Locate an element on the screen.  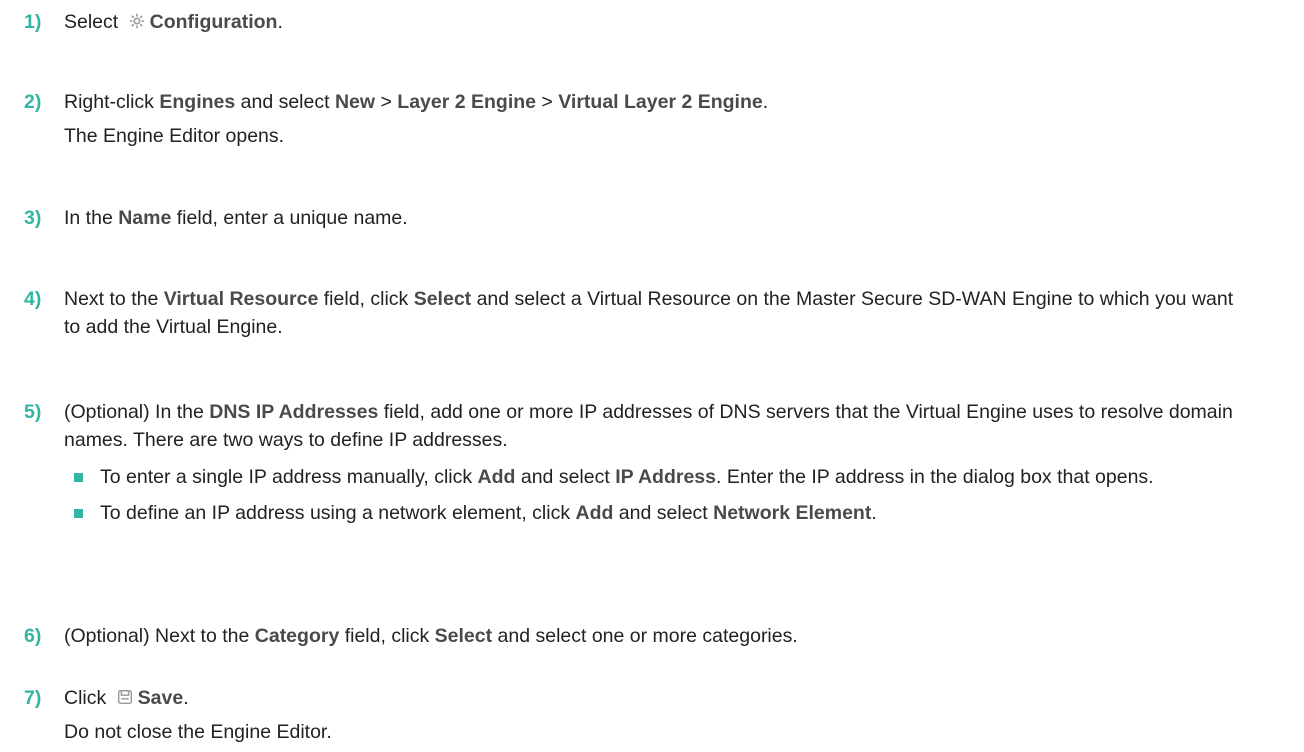
step-result: Do not close the Engine Editor. is located at coordinates (198, 732).